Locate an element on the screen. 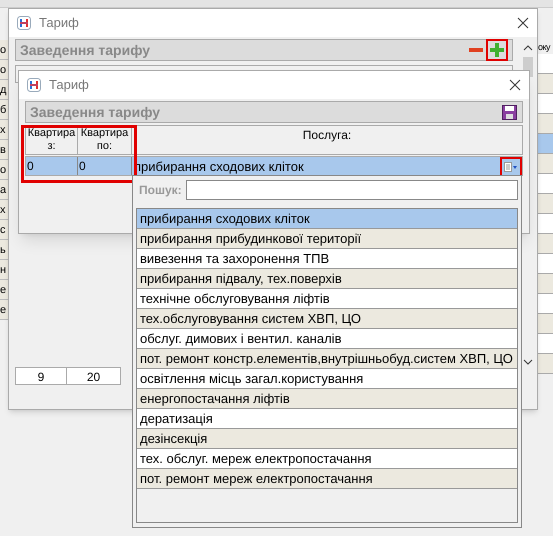 Image resolution: width=553 pixels, height=536 pixels. table-cell: 9 is located at coordinates (41, 376).